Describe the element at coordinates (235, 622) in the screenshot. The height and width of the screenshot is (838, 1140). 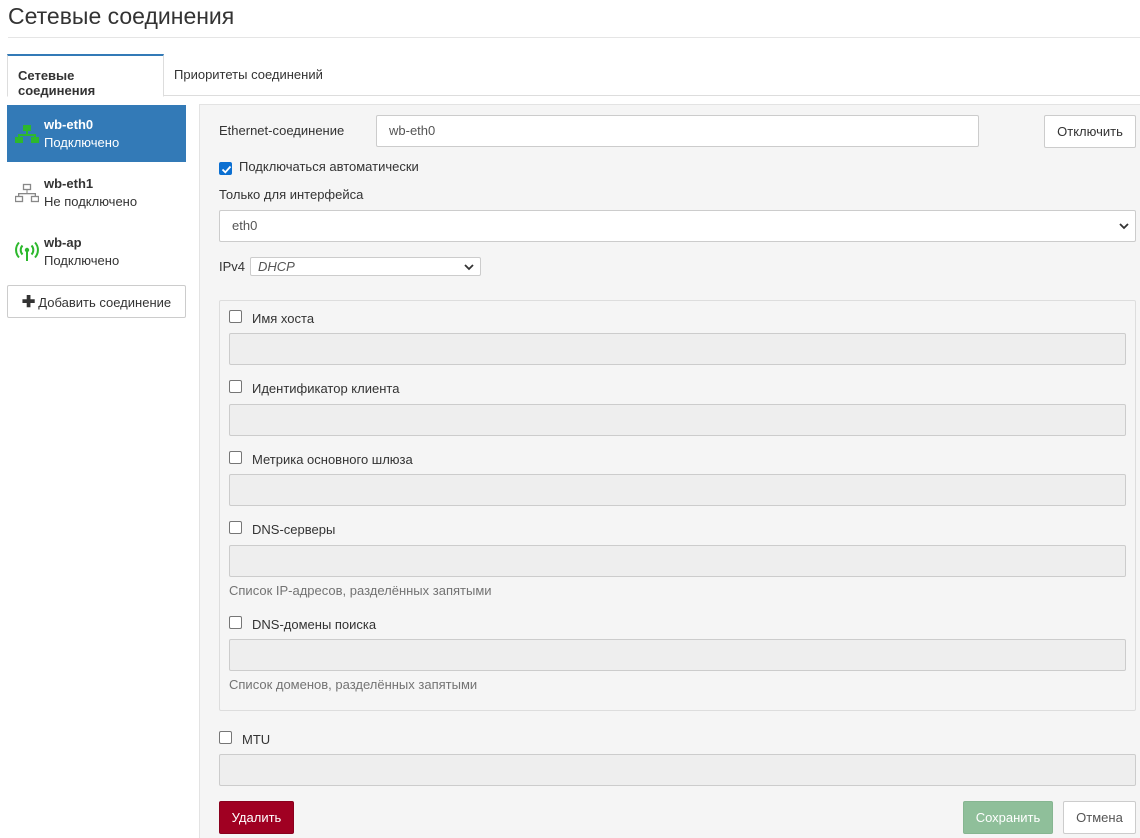
I see `dns-search-checkbox` at that location.